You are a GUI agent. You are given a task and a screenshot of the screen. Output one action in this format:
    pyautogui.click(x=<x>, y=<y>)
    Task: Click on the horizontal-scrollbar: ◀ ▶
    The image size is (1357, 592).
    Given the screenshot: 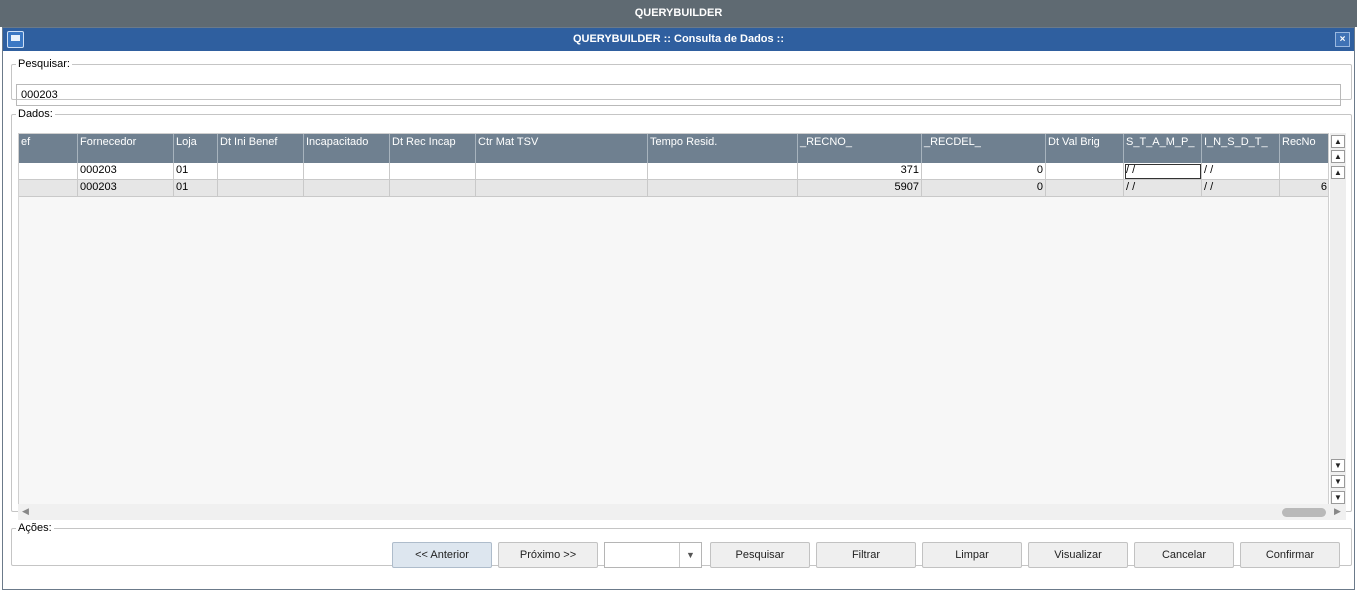 What is the action you would take?
    pyautogui.click(x=682, y=512)
    